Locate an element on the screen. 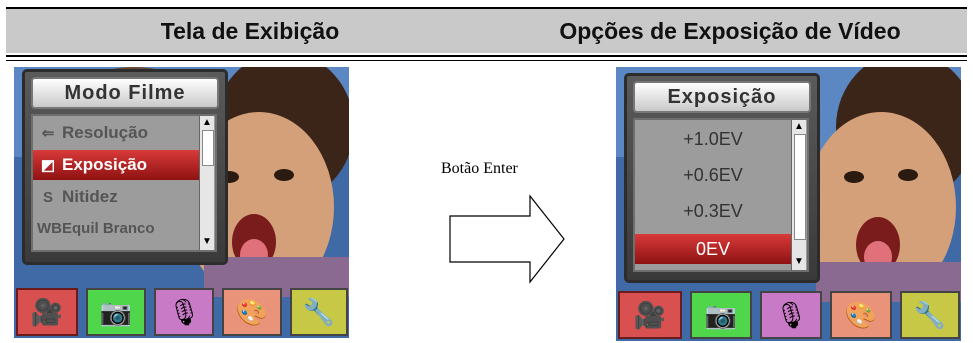 The width and height of the screenshot is (973, 343). menu-item-white-balance: WBEquil Branco is located at coordinates (116, 229).